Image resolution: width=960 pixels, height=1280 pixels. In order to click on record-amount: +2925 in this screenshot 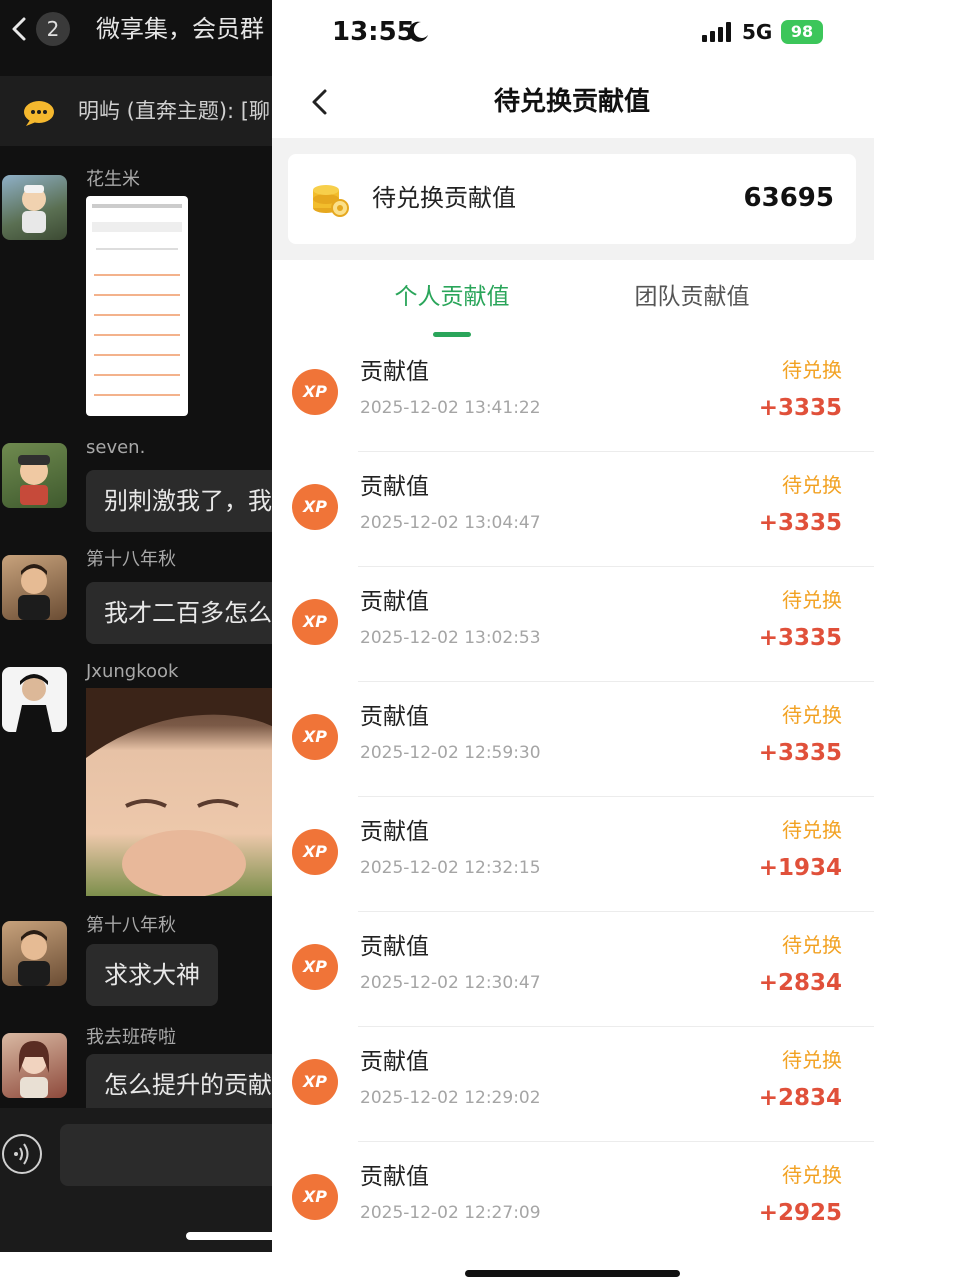, I will do `click(800, 1213)`.